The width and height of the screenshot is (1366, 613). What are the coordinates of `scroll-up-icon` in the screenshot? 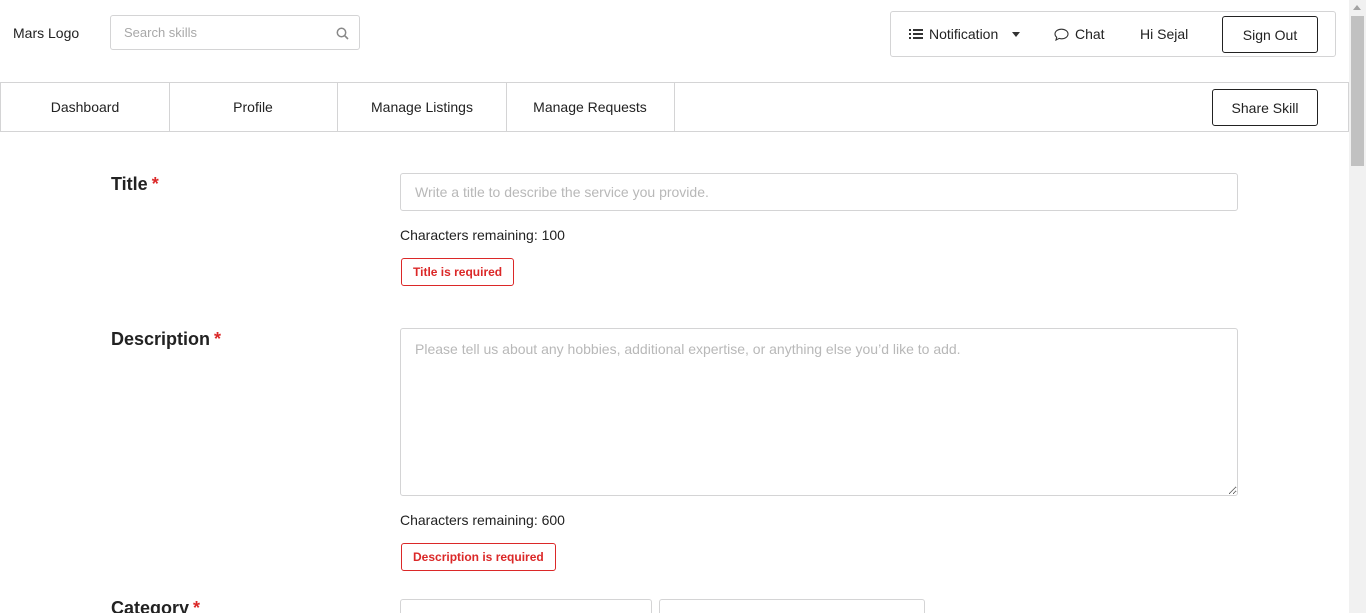 It's located at (1357, 7).